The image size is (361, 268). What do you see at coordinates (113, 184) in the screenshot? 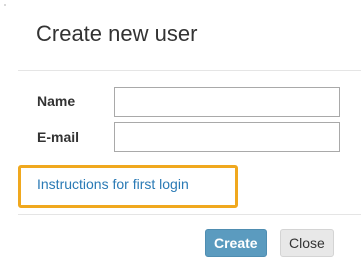
I see `instructions-link: Instructions for first login` at bounding box center [113, 184].